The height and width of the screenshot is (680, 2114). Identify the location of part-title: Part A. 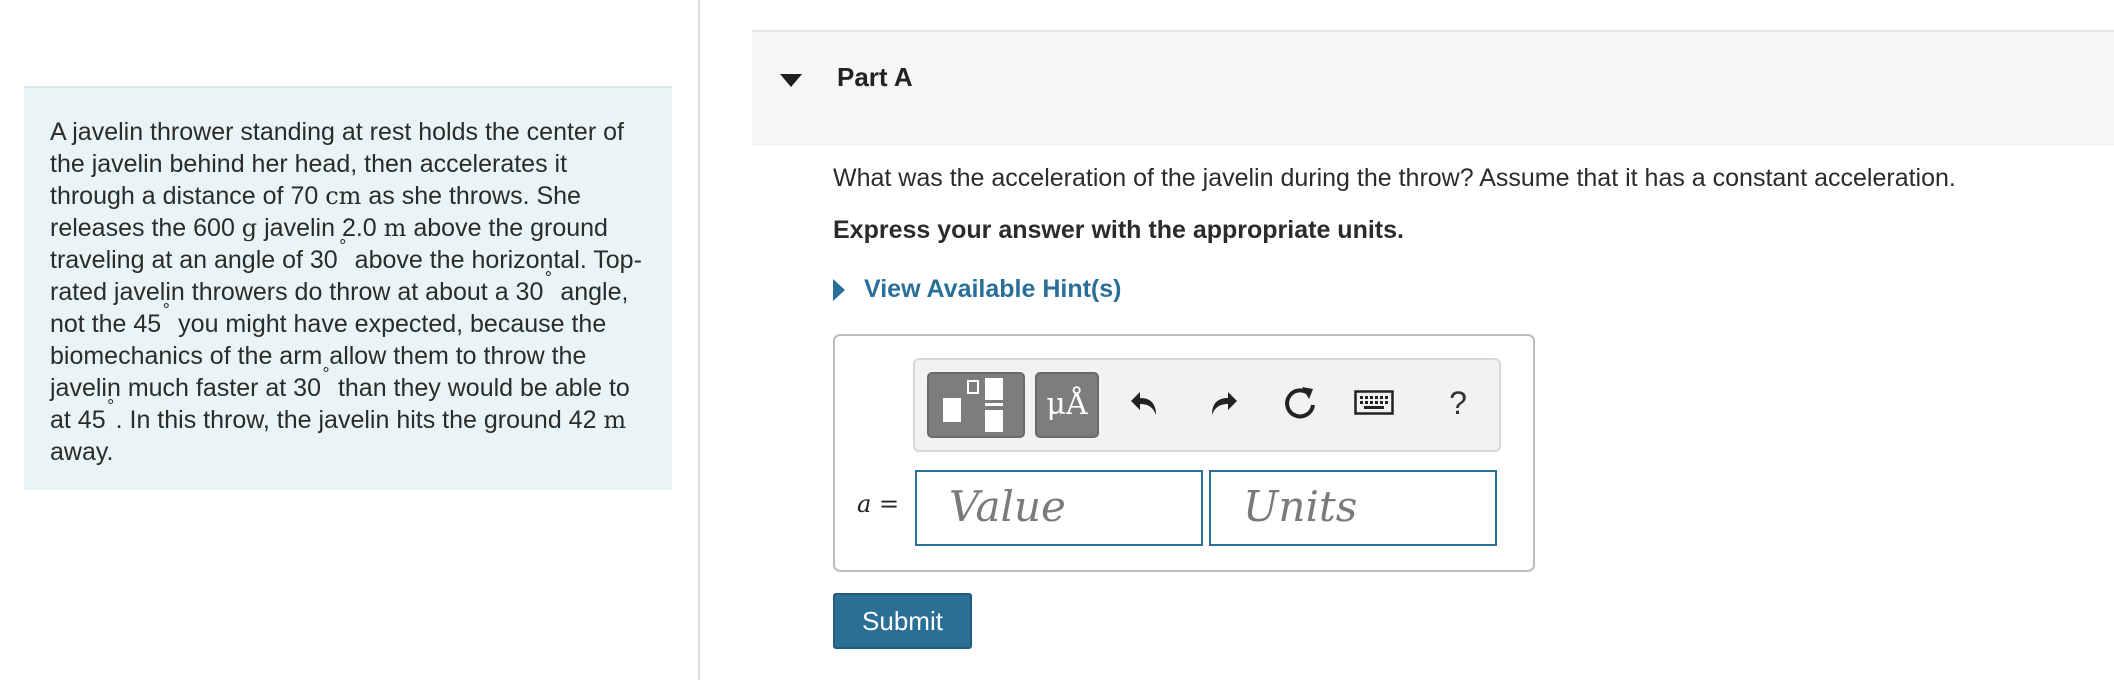
(875, 77).